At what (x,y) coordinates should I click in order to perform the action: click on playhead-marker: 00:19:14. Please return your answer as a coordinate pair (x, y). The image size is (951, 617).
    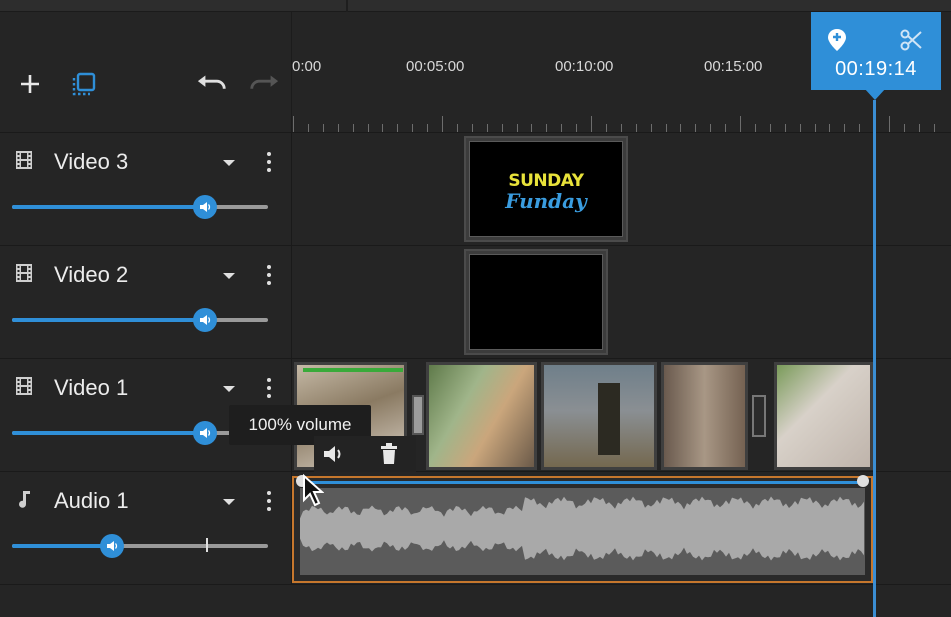
    Looking at the image, I should click on (876, 51).